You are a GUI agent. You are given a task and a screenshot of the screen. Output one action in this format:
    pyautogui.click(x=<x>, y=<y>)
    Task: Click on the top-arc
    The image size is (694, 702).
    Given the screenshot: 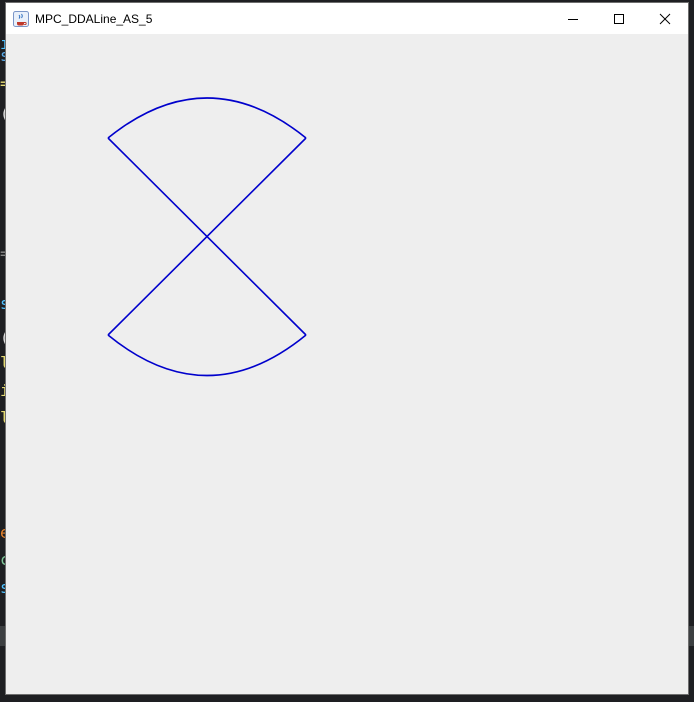 What is the action you would take?
    pyautogui.click(x=207, y=118)
    